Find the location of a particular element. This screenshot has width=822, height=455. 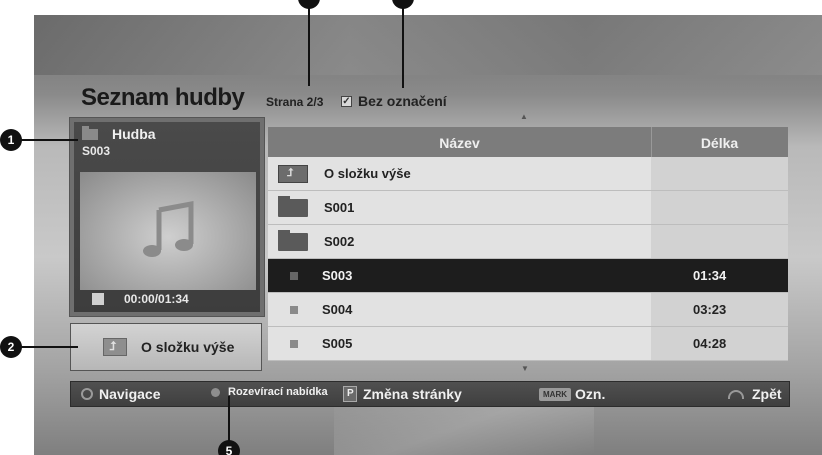

back-arrow-icon is located at coordinates (736, 394).